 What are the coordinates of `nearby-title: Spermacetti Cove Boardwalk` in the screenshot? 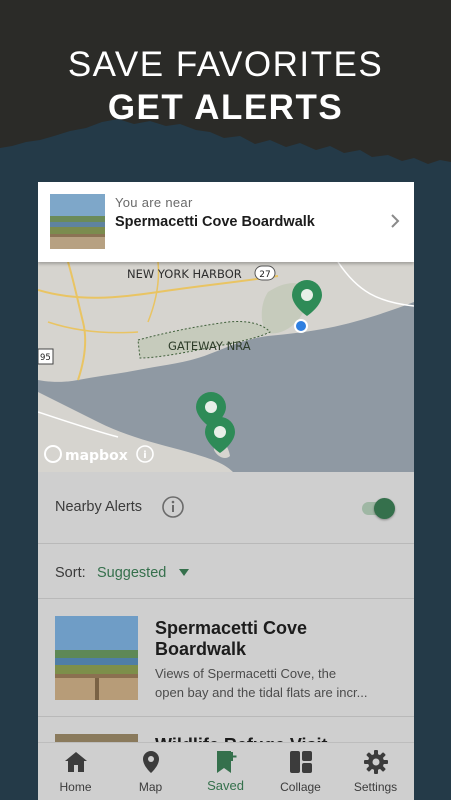 It's located at (215, 222).